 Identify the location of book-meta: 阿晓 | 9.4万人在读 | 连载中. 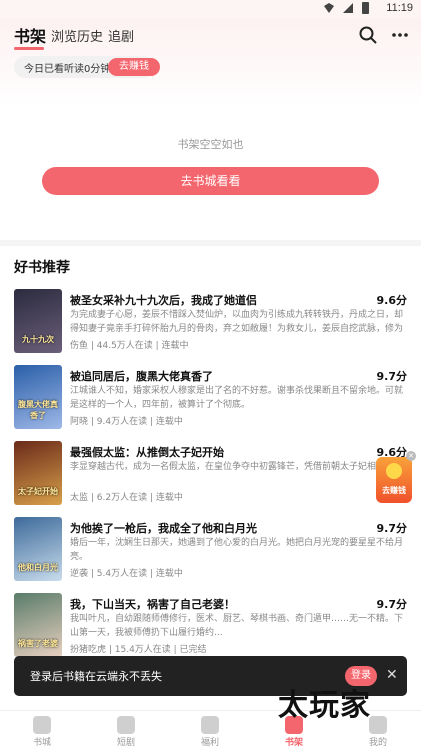
(126, 422).